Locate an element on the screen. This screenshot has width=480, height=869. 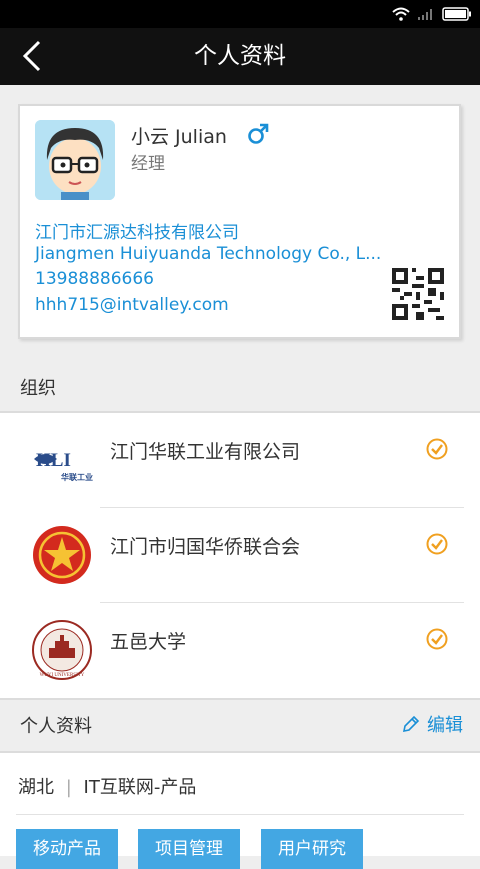
organization-item: WUYI UNIVERSITY 五邑大学 is located at coordinates (240, 650).